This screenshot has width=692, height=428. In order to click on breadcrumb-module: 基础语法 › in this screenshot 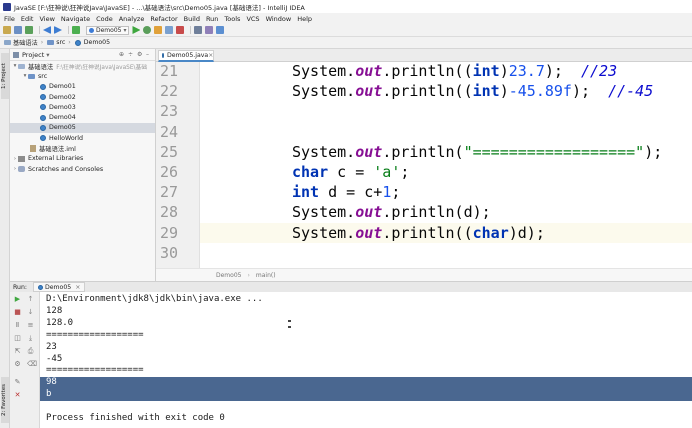, I will do `click(23, 42)`.